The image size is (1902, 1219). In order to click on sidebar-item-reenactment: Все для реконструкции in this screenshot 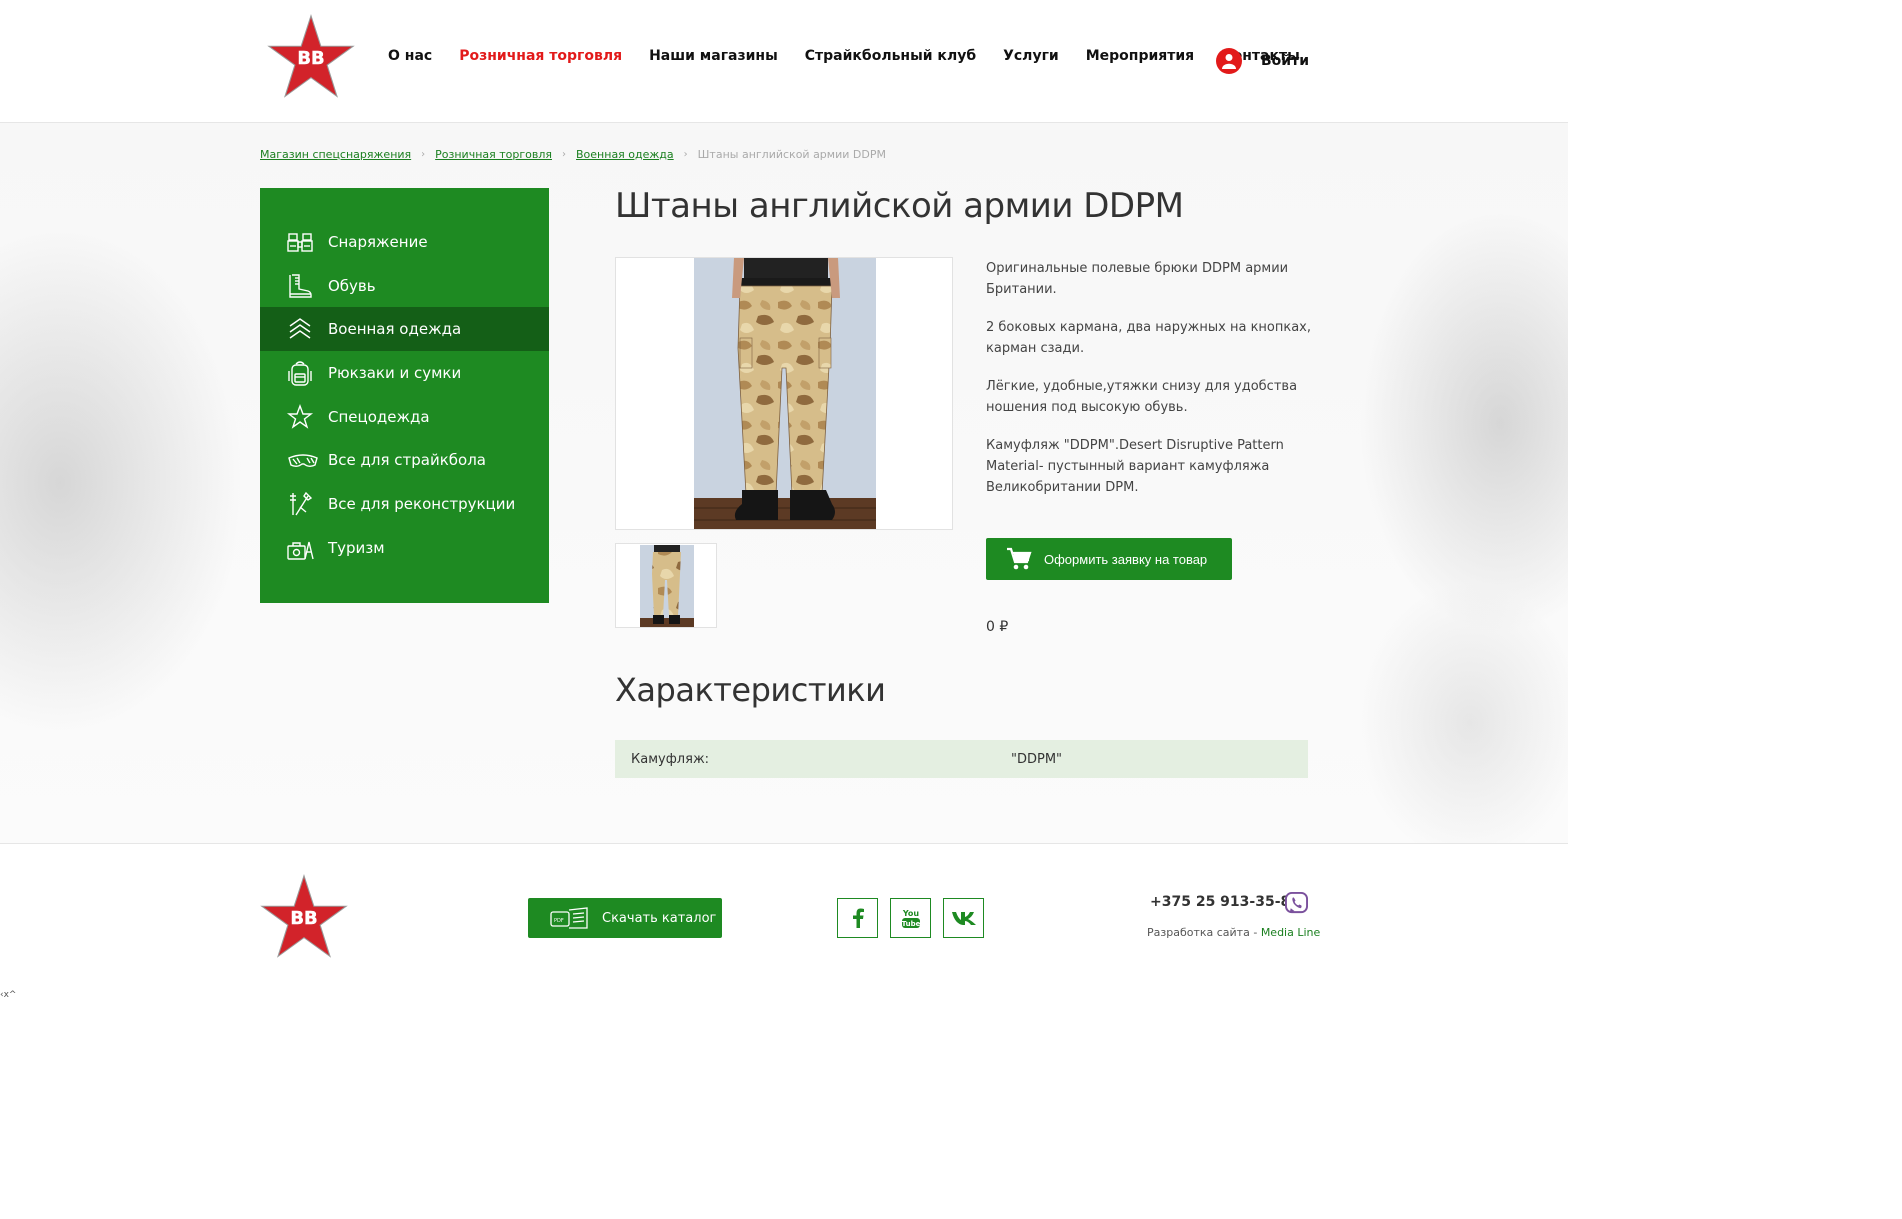, I will do `click(404, 504)`.